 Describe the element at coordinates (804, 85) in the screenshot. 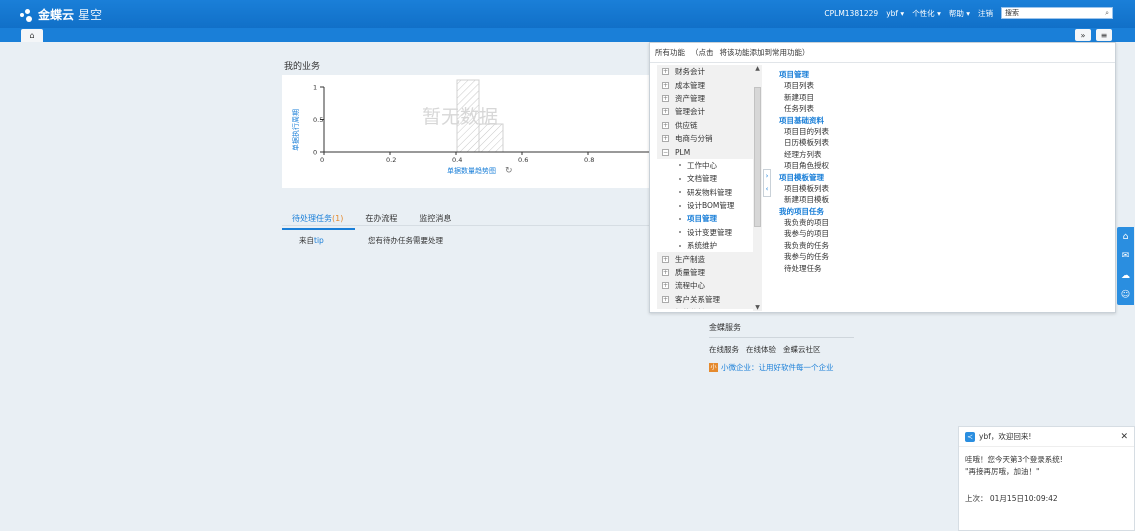

I see `submenu-item: 项目列表` at that location.